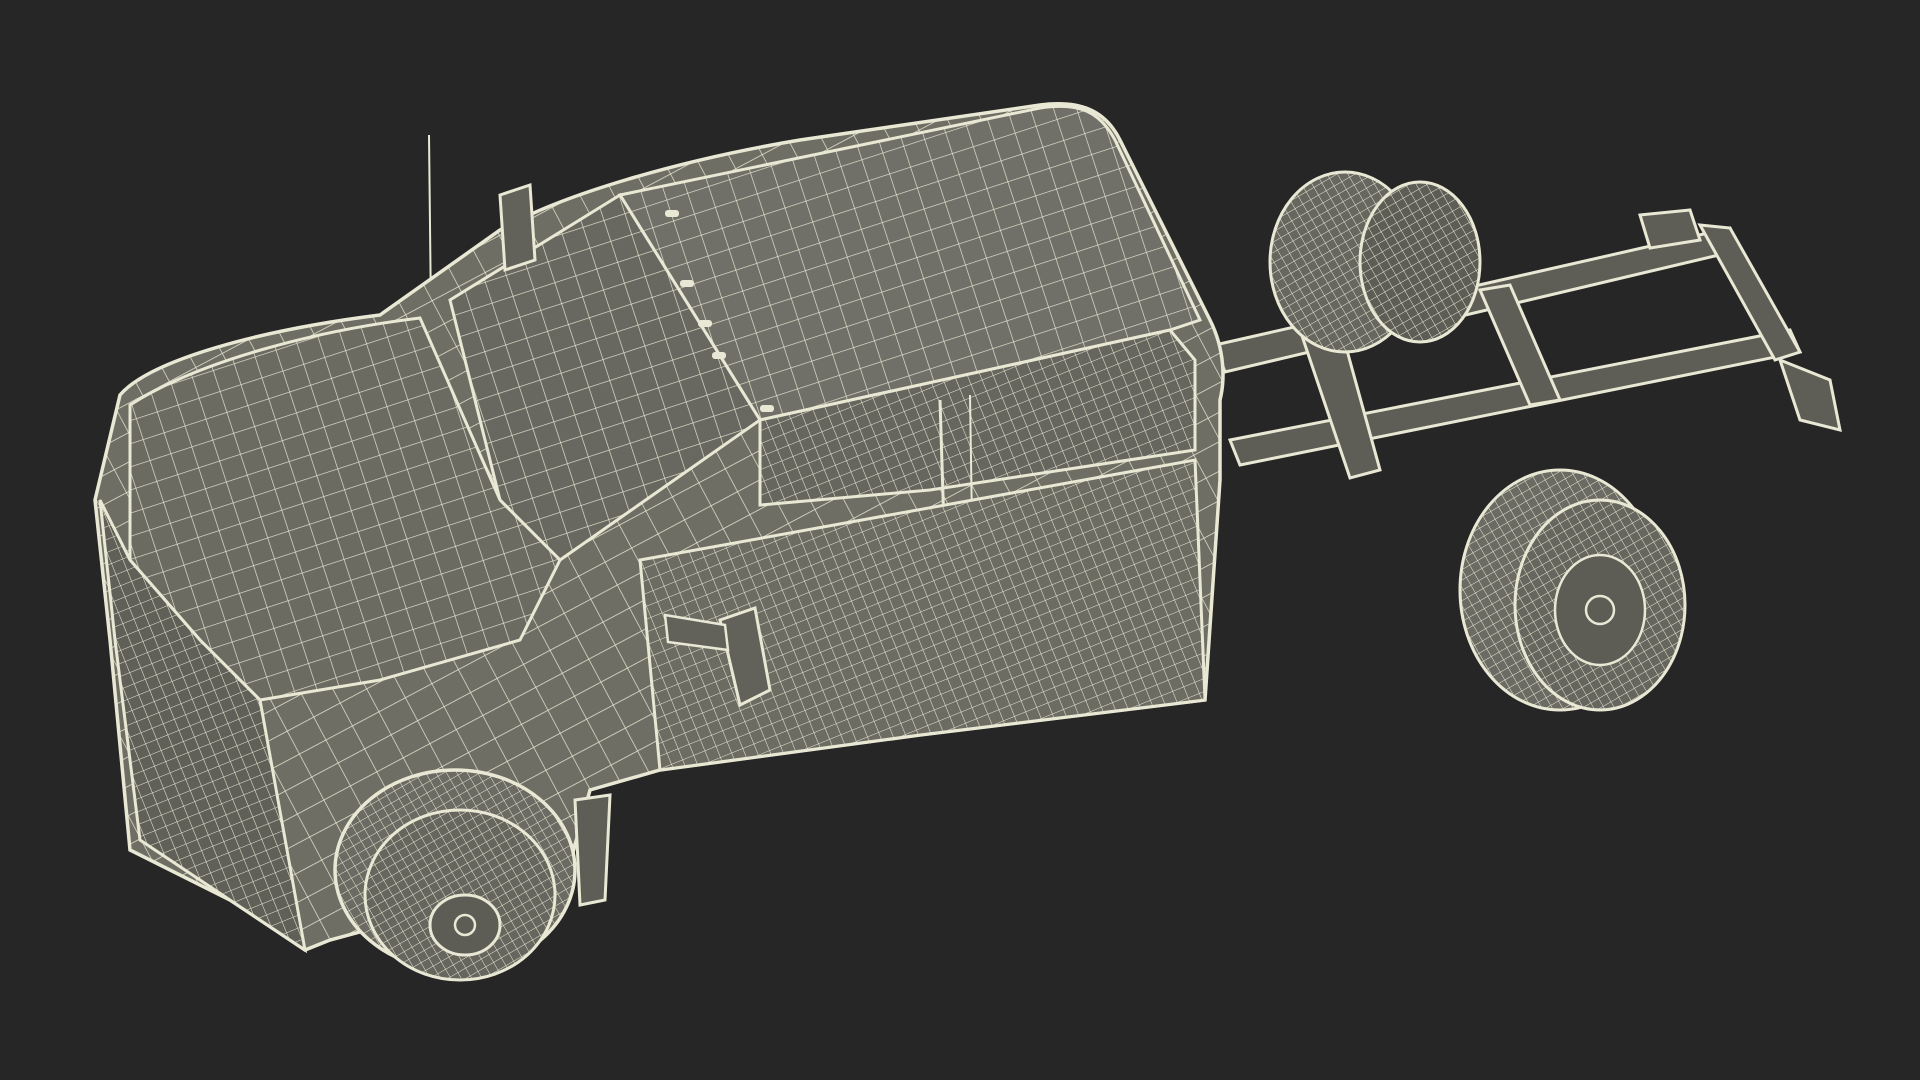  What do you see at coordinates (592, 850) in the screenshot?
I see `mud-flap` at bounding box center [592, 850].